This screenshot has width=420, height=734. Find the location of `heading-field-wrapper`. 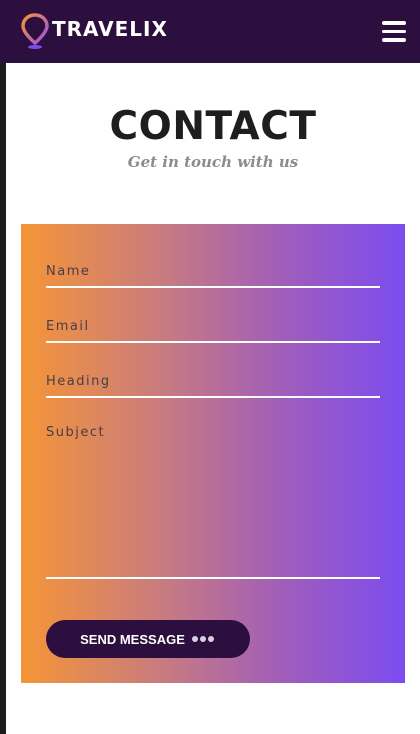

heading-field-wrapper is located at coordinates (213, 384).